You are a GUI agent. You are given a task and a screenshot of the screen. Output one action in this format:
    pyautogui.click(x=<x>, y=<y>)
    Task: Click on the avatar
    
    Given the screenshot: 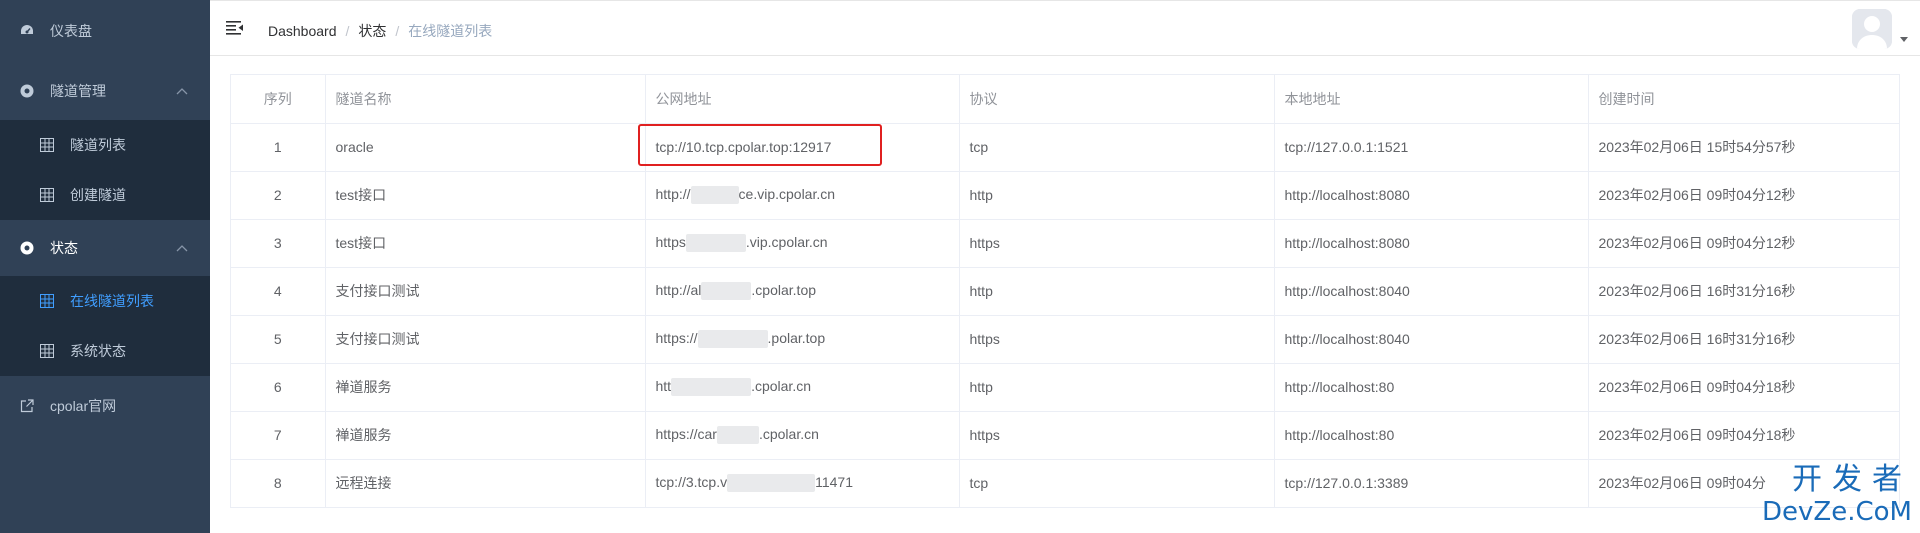 What is the action you would take?
    pyautogui.click(x=1872, y=29)
    